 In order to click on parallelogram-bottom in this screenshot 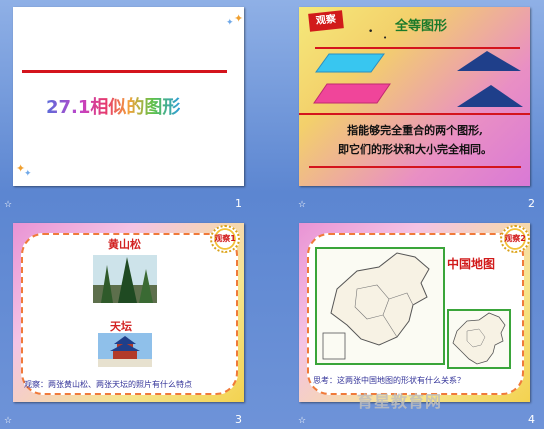, I will do `click(352, 93)`.